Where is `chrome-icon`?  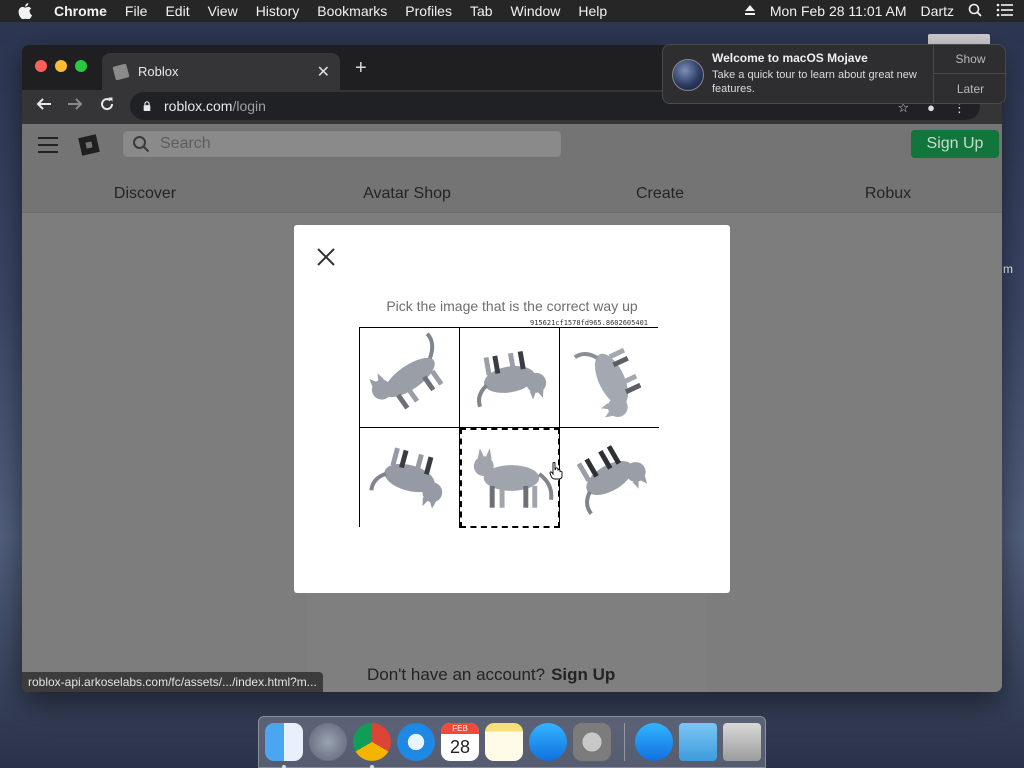
chrome-icon is located at coordinates (372, 742).